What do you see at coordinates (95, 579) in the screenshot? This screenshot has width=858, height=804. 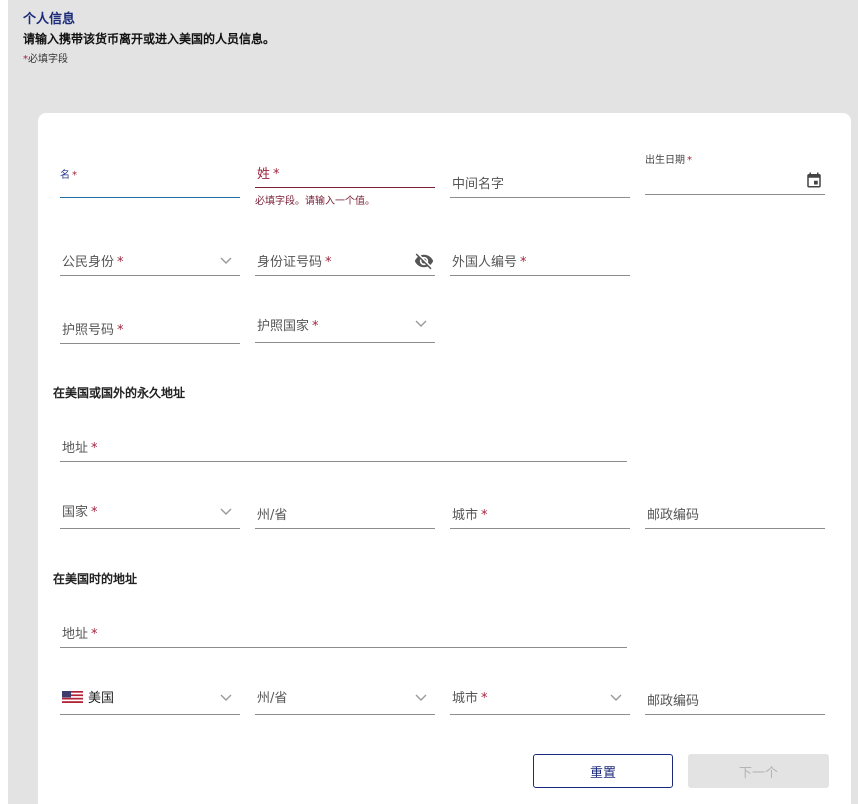 I see `us-address-title: 在美国时的地址` at bounding box center [95, 579].